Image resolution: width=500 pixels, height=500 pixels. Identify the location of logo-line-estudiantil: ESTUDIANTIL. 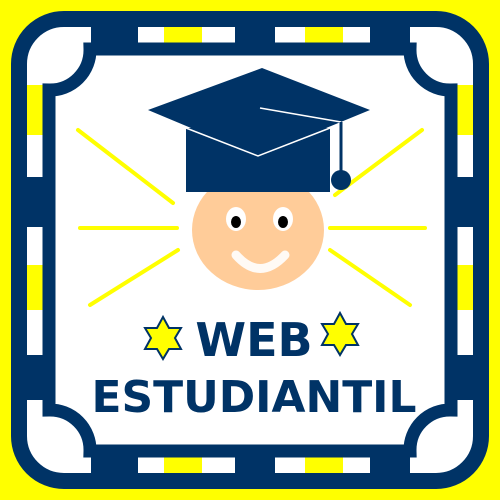
(254, 397).